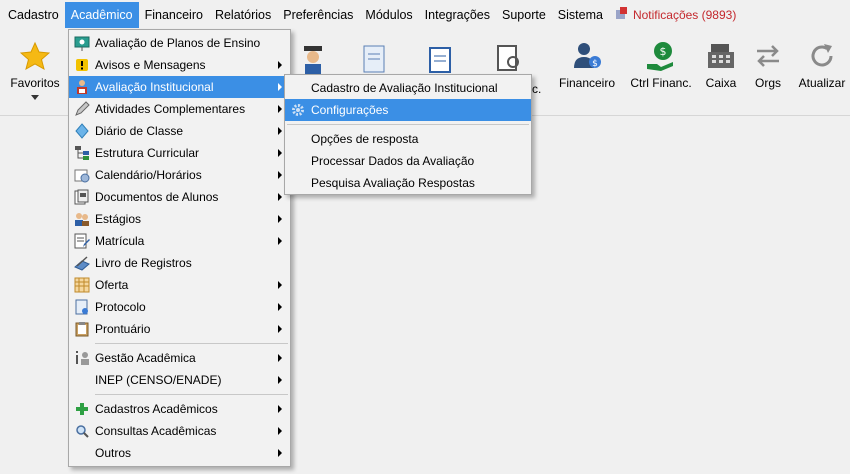 Image resolution: width=850 pixels, height=474 pixels. What do you see at coordinates (721, 83) in the screenshot?
I see `caixa-label: Caixa` at bounding box center [721, 83].